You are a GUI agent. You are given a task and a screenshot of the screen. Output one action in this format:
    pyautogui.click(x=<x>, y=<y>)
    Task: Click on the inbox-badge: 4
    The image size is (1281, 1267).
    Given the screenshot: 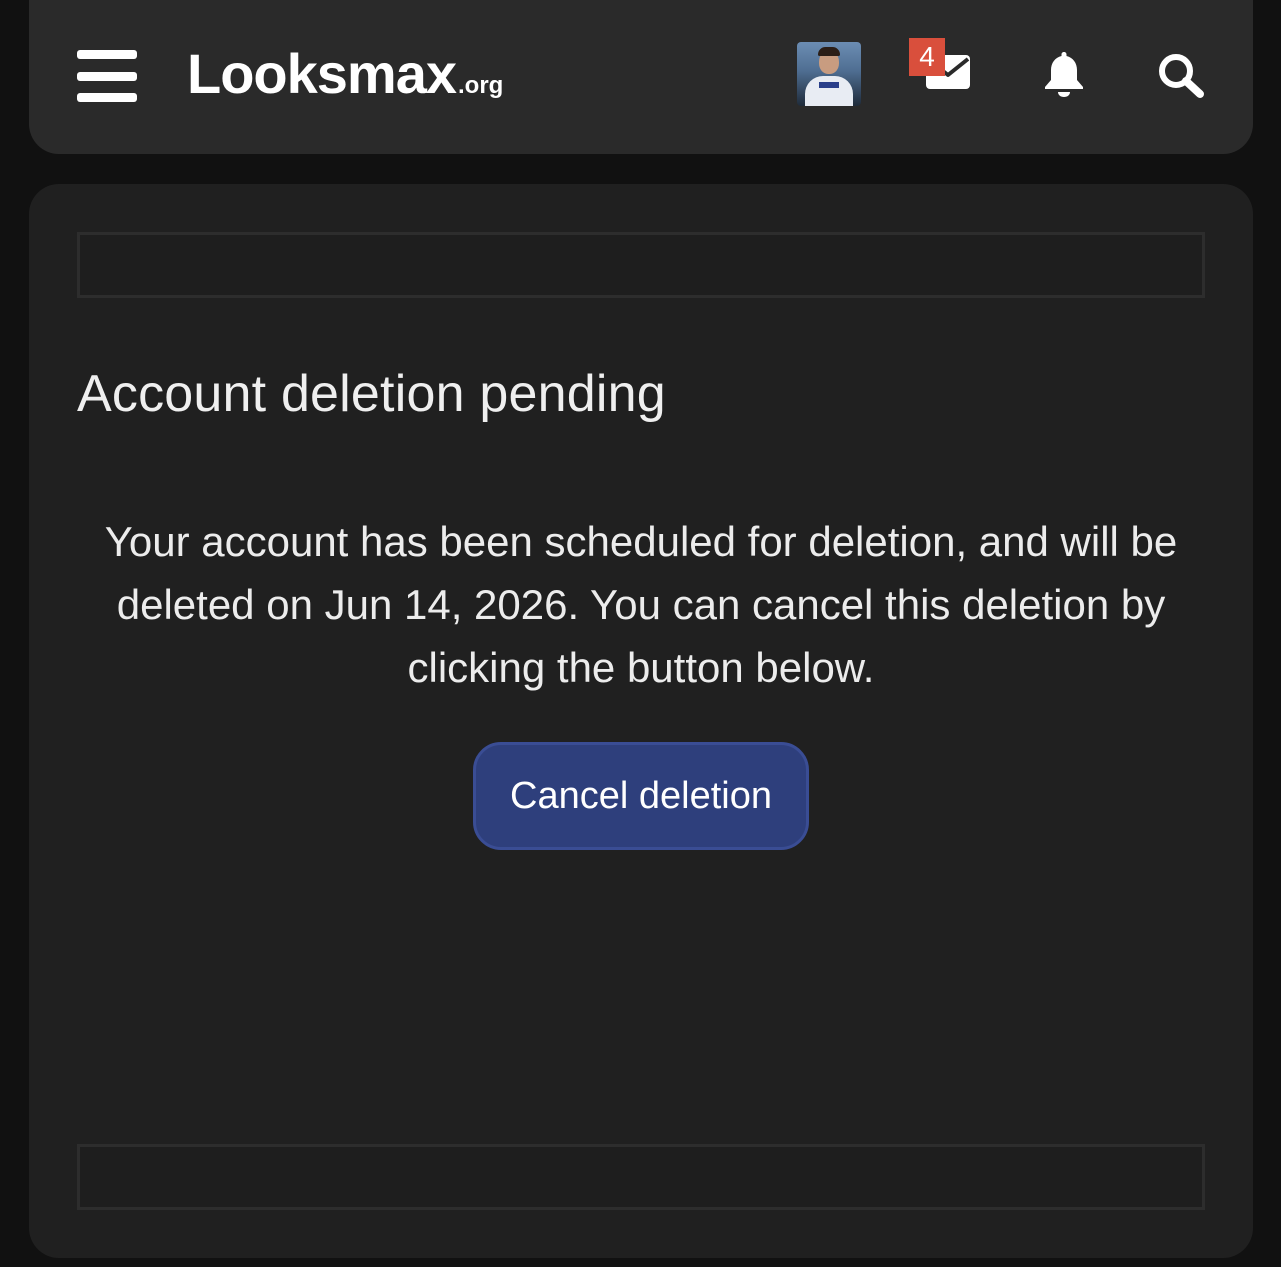 What is the action you would take?
    pyautogui.click(x=927, y=57)
    